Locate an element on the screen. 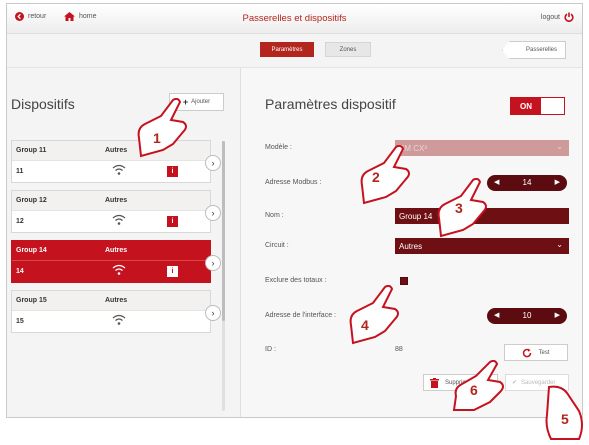  sub-bar: Paramètres Zones Passerelles is located at coordinates (294, 51).